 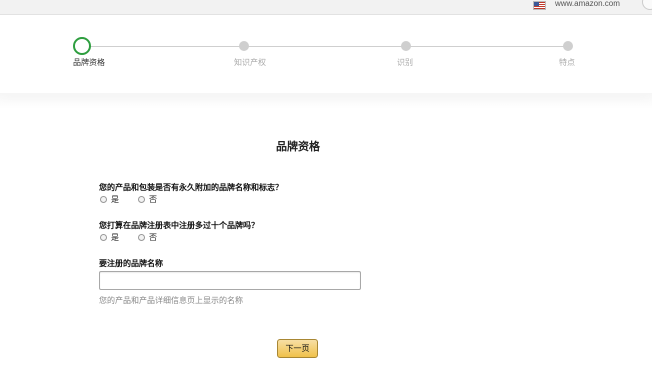 What do you see at coordinates (567, 62) in the screenshot?
I see `step-4-label: 特点` at bounding box center [567, 62].